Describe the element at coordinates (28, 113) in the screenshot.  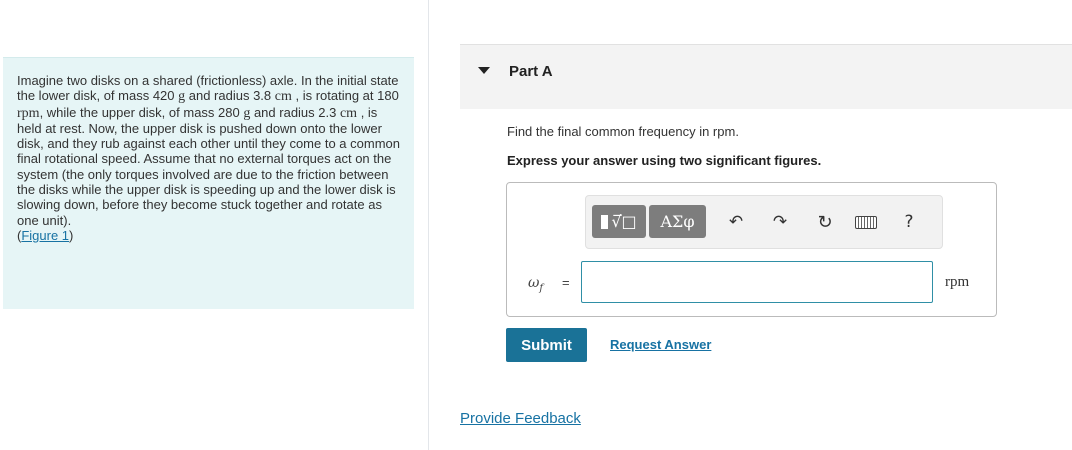
I see `unit-rpm: rpm` at that location.